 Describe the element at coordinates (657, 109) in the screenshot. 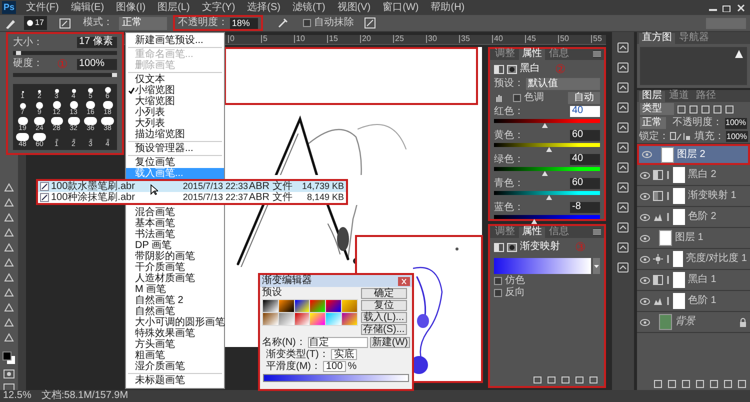

I see `layer-filter-dropdown: 类型` at that location.